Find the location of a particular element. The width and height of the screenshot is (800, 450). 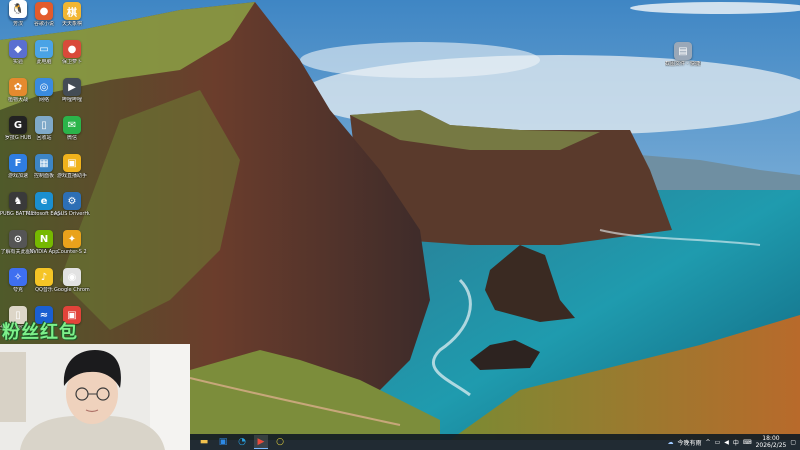

taskbar-app-store-icon: ▣ is located at coordinates (223, 442).